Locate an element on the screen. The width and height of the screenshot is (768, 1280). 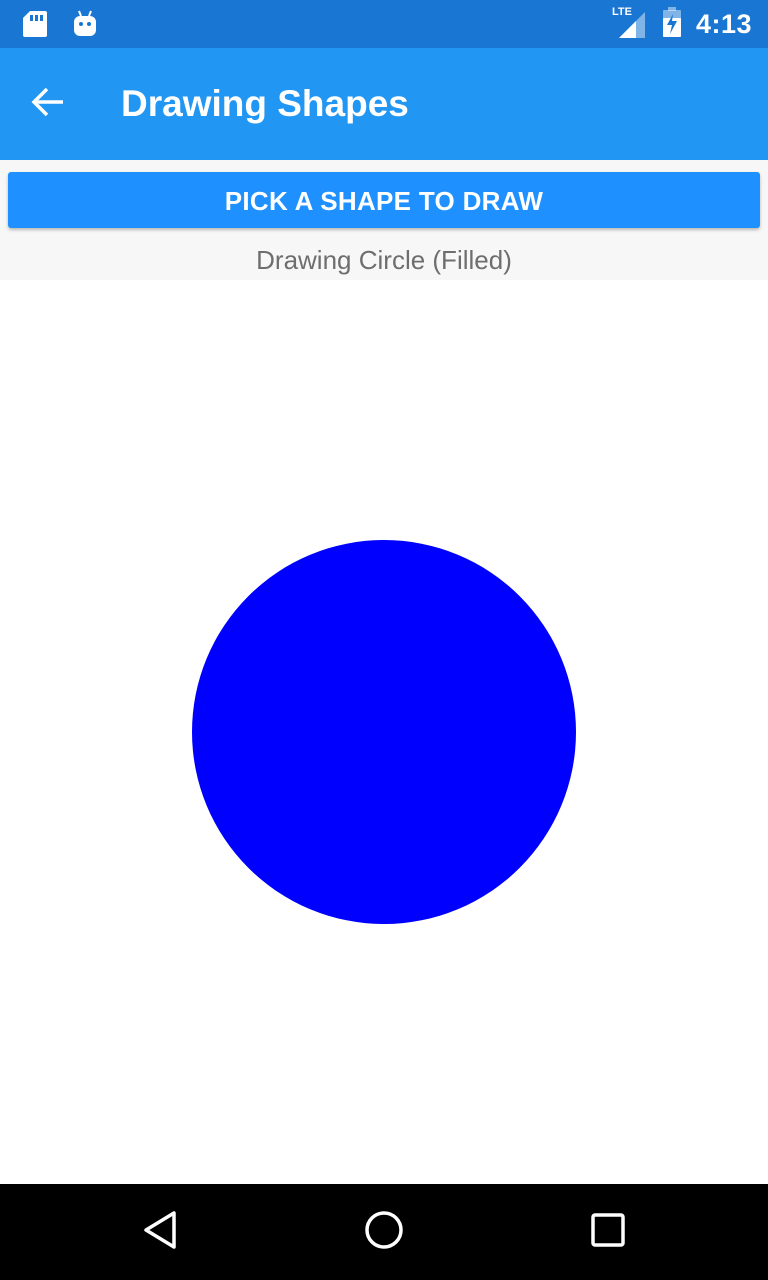
nav-home-button is located at coordinates (384, 1232).